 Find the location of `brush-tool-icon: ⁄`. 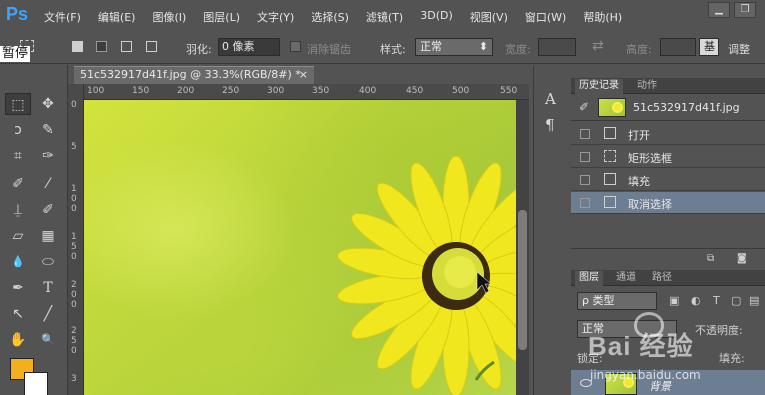

brush-tool-icon: ⁄ is located at coordinates (48, 184).